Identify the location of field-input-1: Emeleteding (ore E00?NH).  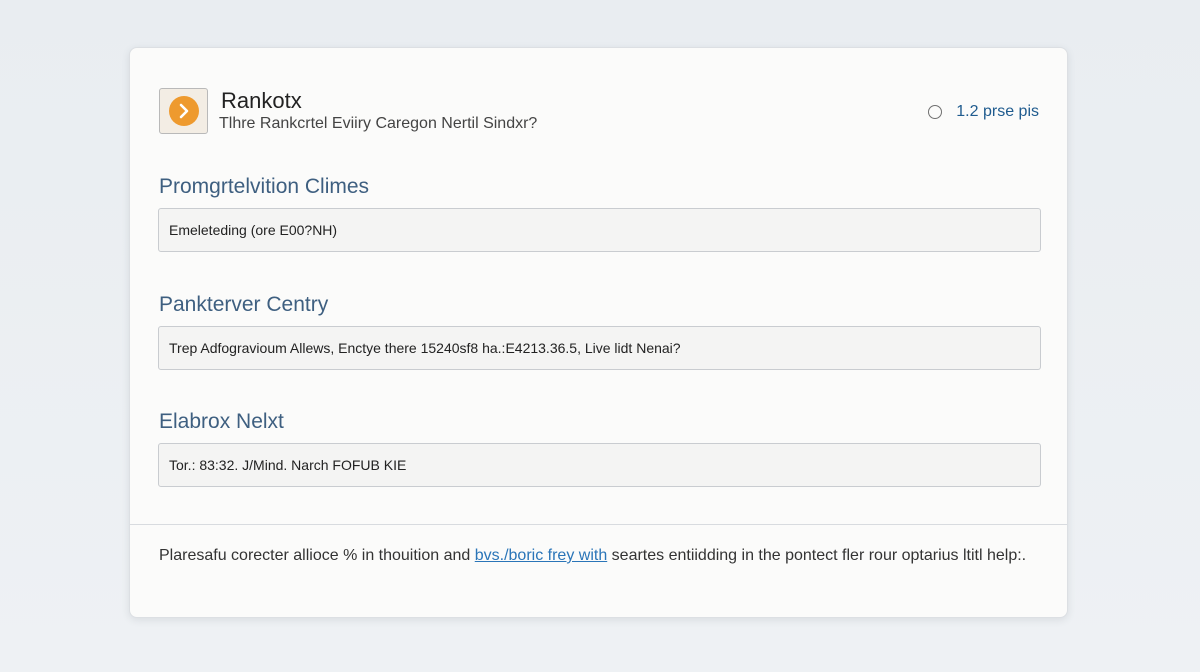
(599, 230).